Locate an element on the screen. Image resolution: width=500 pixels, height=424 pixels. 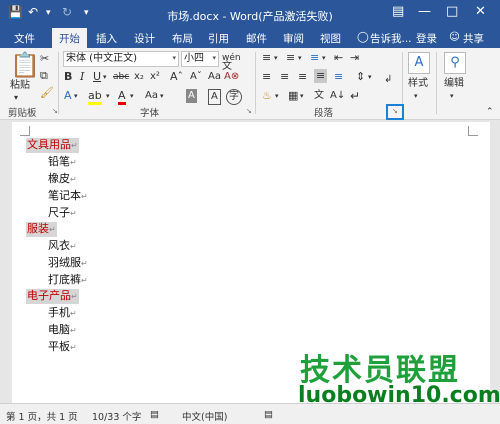
bold-icon: B is located at coordinates (68, 77).